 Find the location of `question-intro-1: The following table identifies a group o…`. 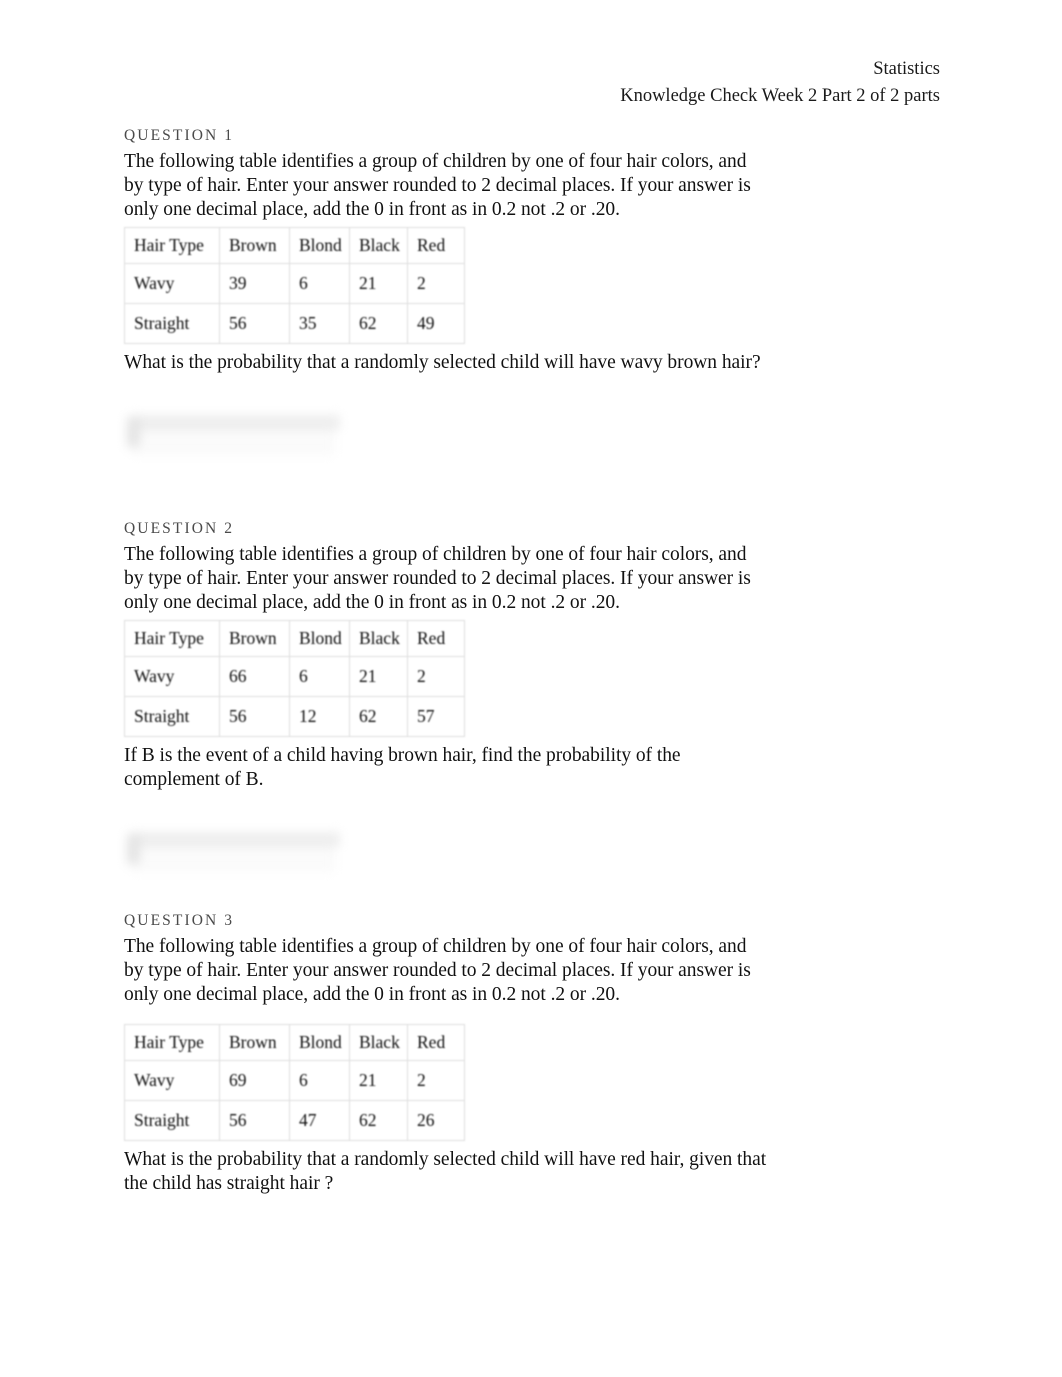

question-intro-1: The following table identifies a group o… is located at coordinates (437, 185).